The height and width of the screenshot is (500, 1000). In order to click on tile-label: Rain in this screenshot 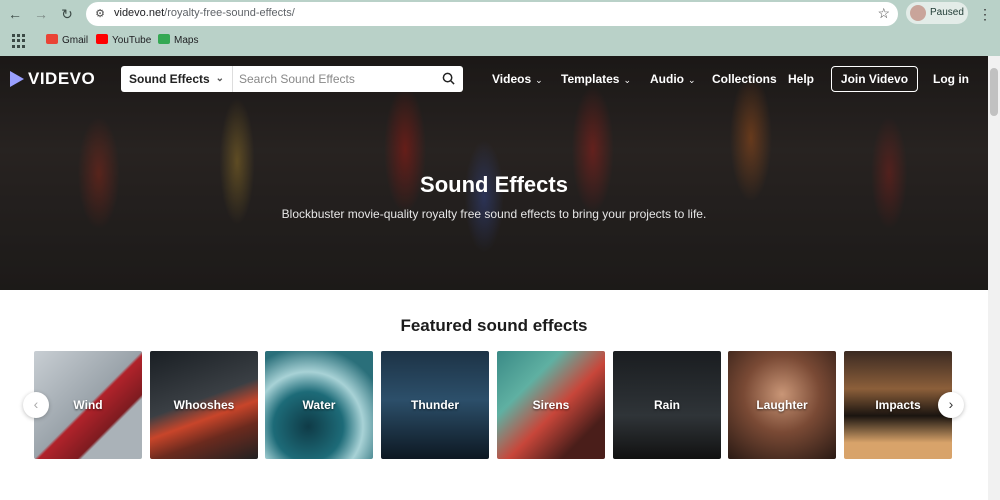, I will do `click(666, 405)`.